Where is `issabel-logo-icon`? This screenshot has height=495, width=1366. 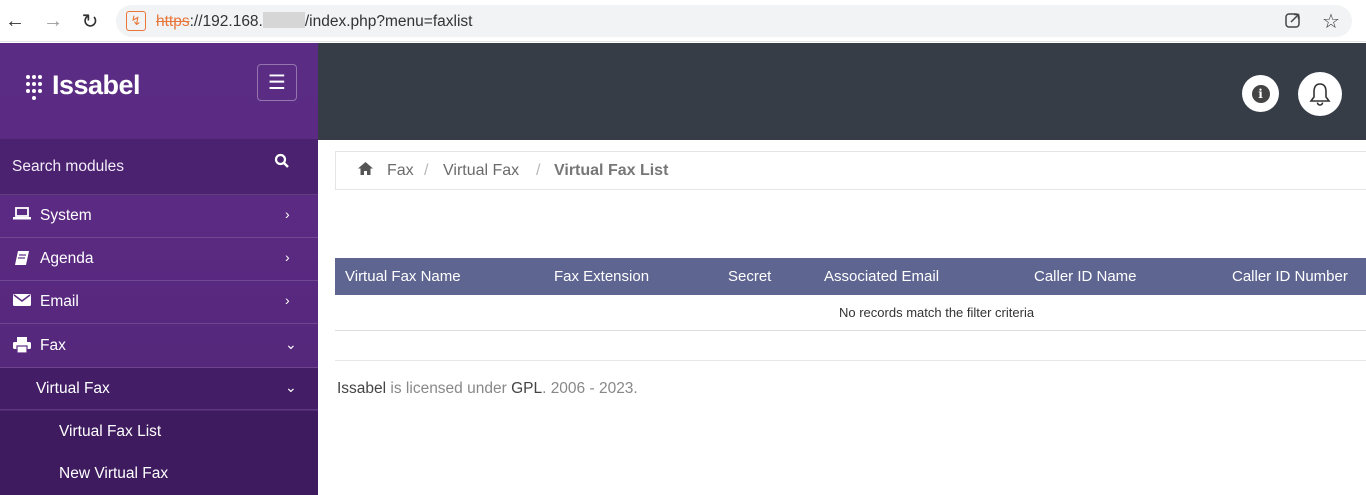 issabel-logo-icon is located at coordinates (34, 90).